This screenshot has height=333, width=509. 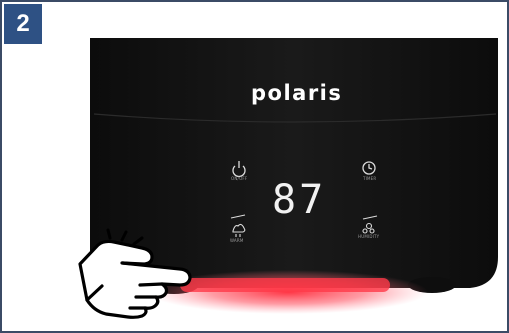 What do you see at coordinates (299, 200) in the screenshot?
I see `humidity-display: 87` at bounding box center [299, 200].